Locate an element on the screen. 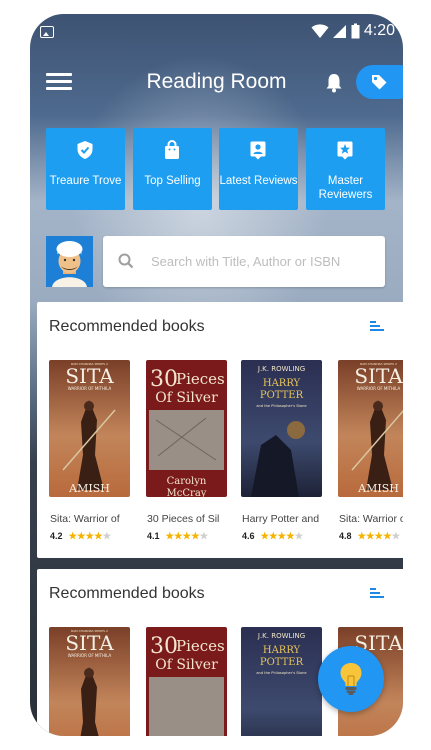 This screenshot has width=431, height=750. status-bar: 4:20 is located at coordinates (216, 31).